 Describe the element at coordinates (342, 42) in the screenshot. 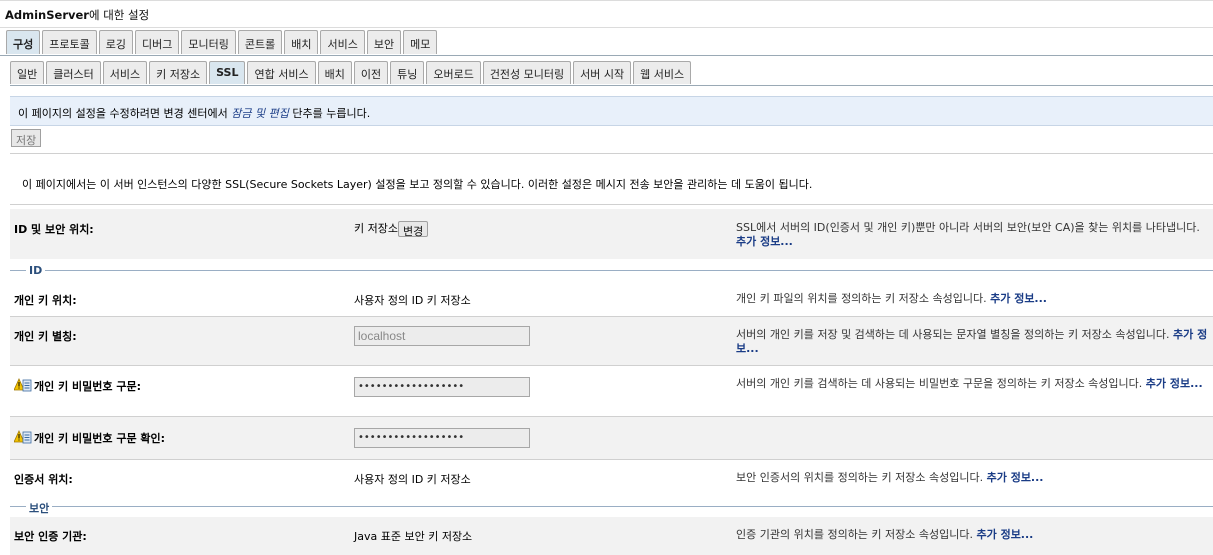

I see `tab-services: 서비스` at that location.